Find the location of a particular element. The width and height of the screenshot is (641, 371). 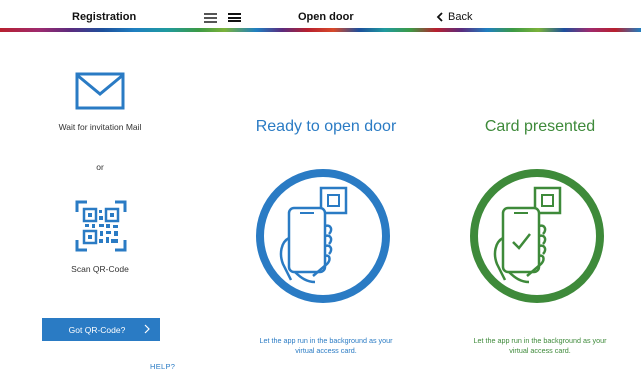

got-qr-code-button: Got QR-Code? is located at coordinates (101, 329).